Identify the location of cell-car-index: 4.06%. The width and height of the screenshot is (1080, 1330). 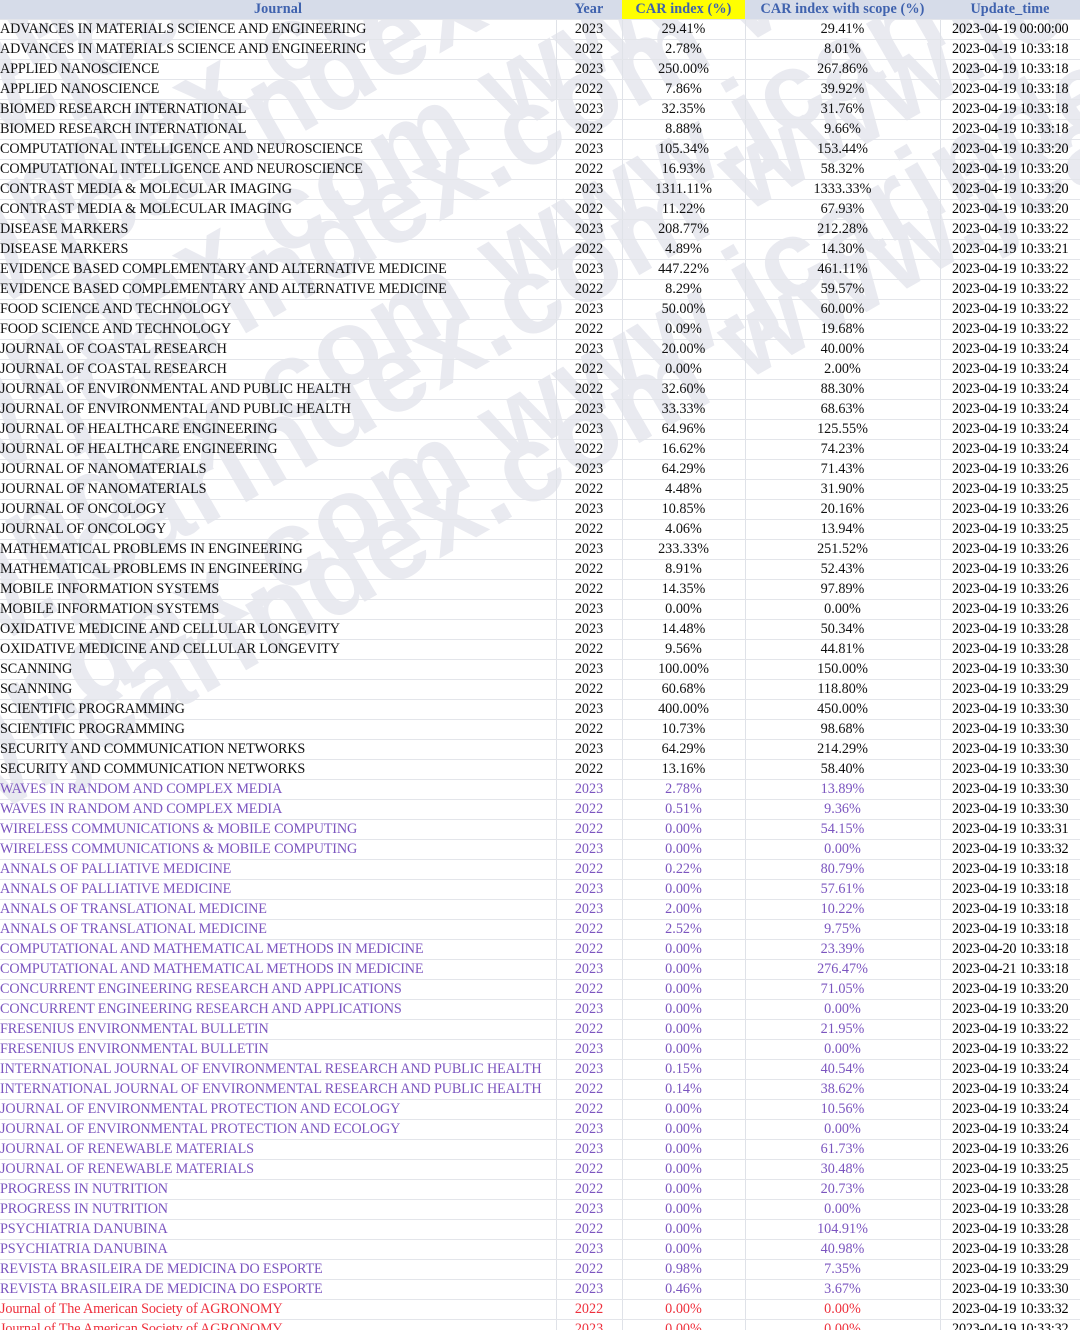
(684, 529).